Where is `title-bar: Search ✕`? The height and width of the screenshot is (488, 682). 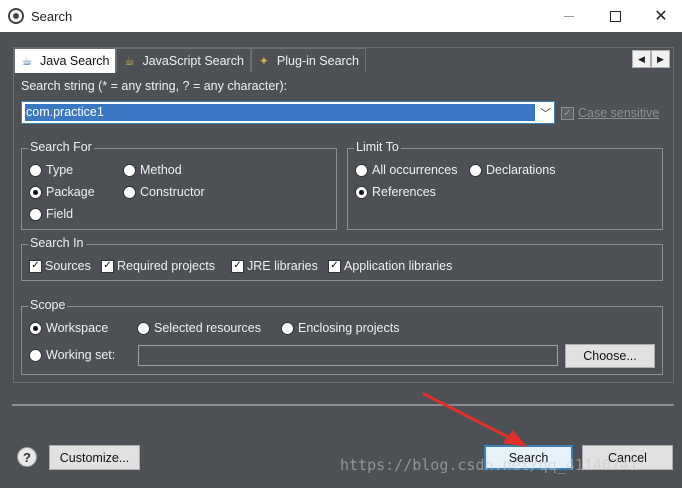 title-bar: Search ✕ is located at coordinates (341, 16).